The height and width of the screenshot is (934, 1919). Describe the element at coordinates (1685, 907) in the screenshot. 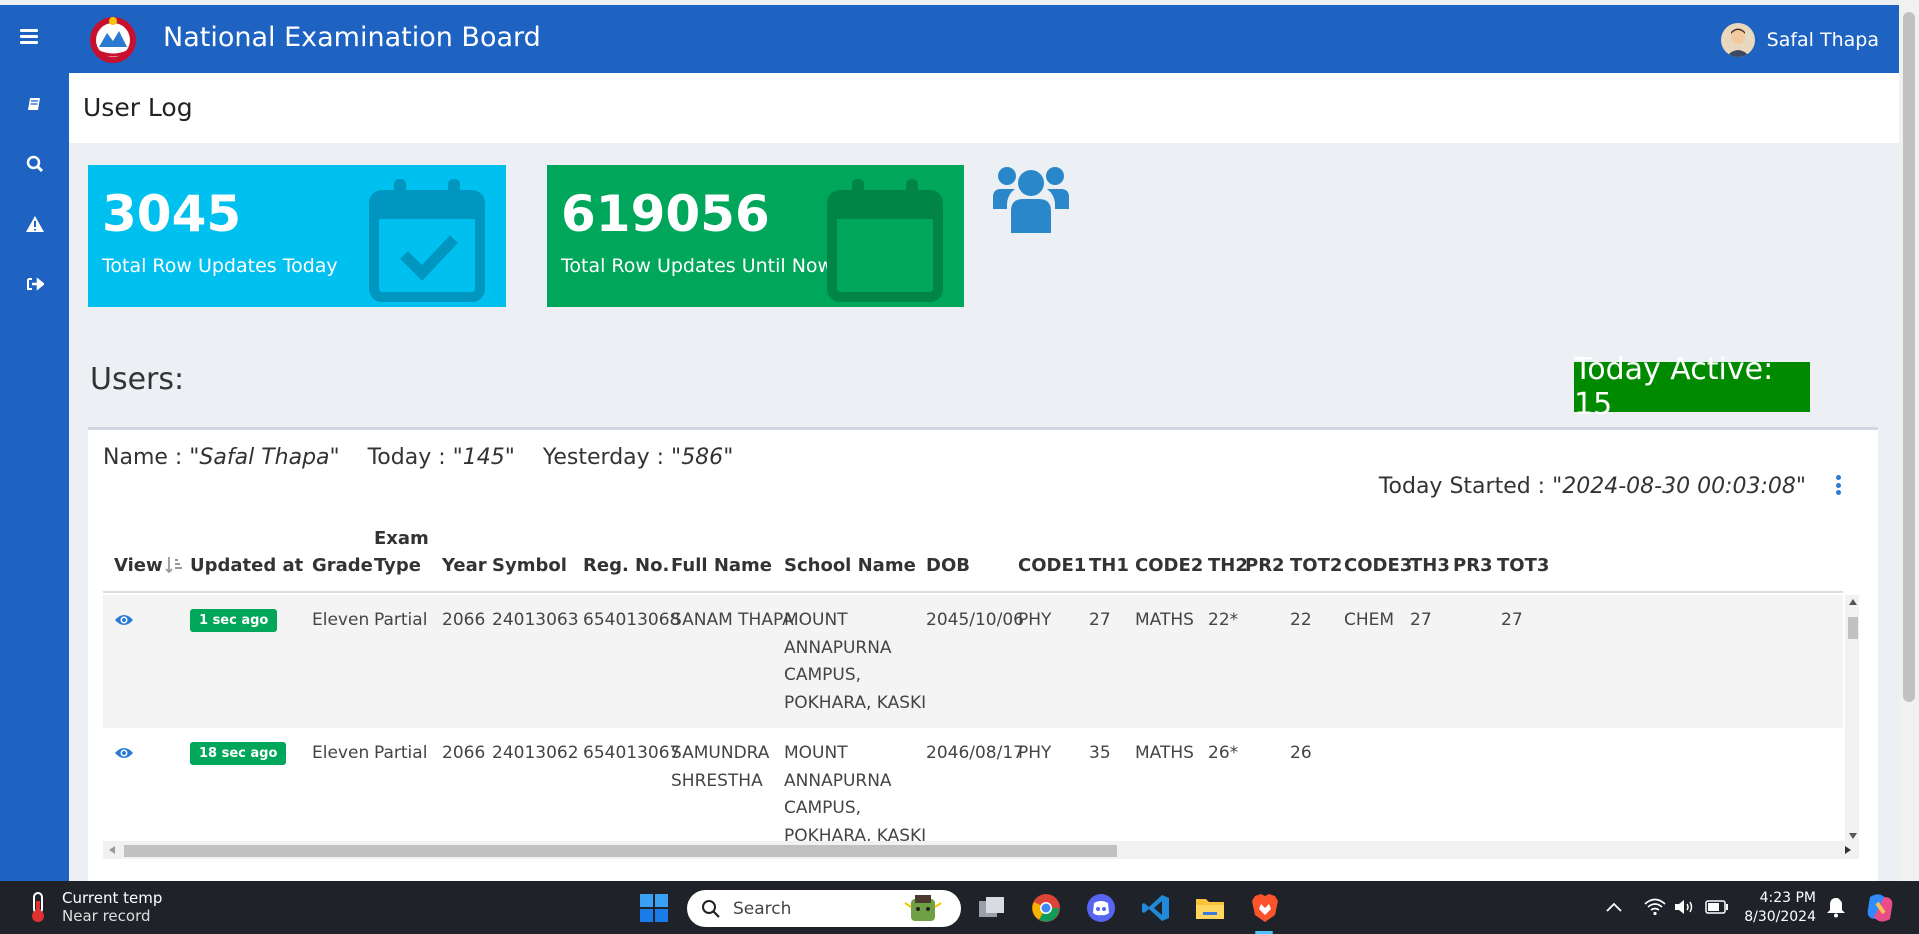

I see `volume-icon` at that location.